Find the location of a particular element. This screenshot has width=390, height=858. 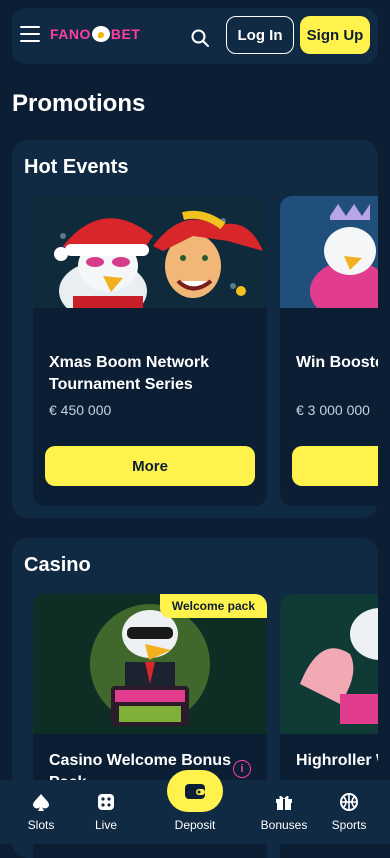

signup-button: Sign Up is located at coordinates (335, 35).